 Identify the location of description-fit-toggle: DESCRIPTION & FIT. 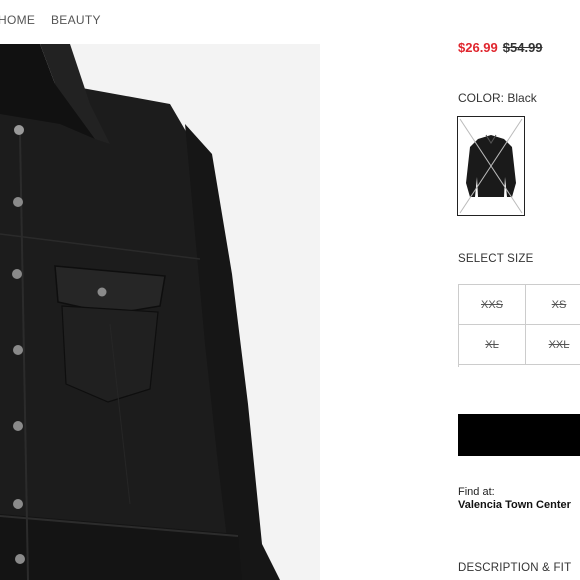
(514, 568).